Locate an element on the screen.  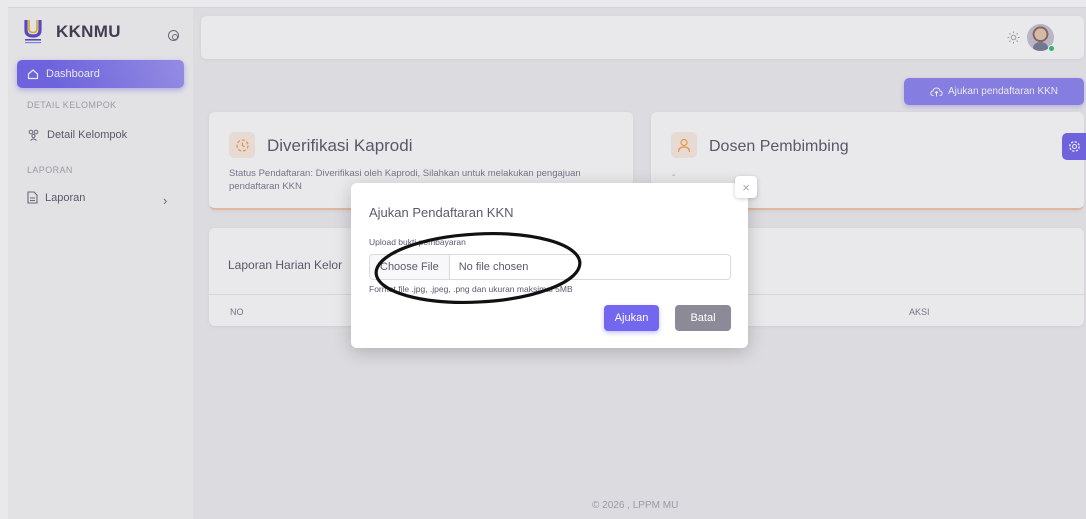
submit-button: Ajukan is located at coordinates (631, 318).